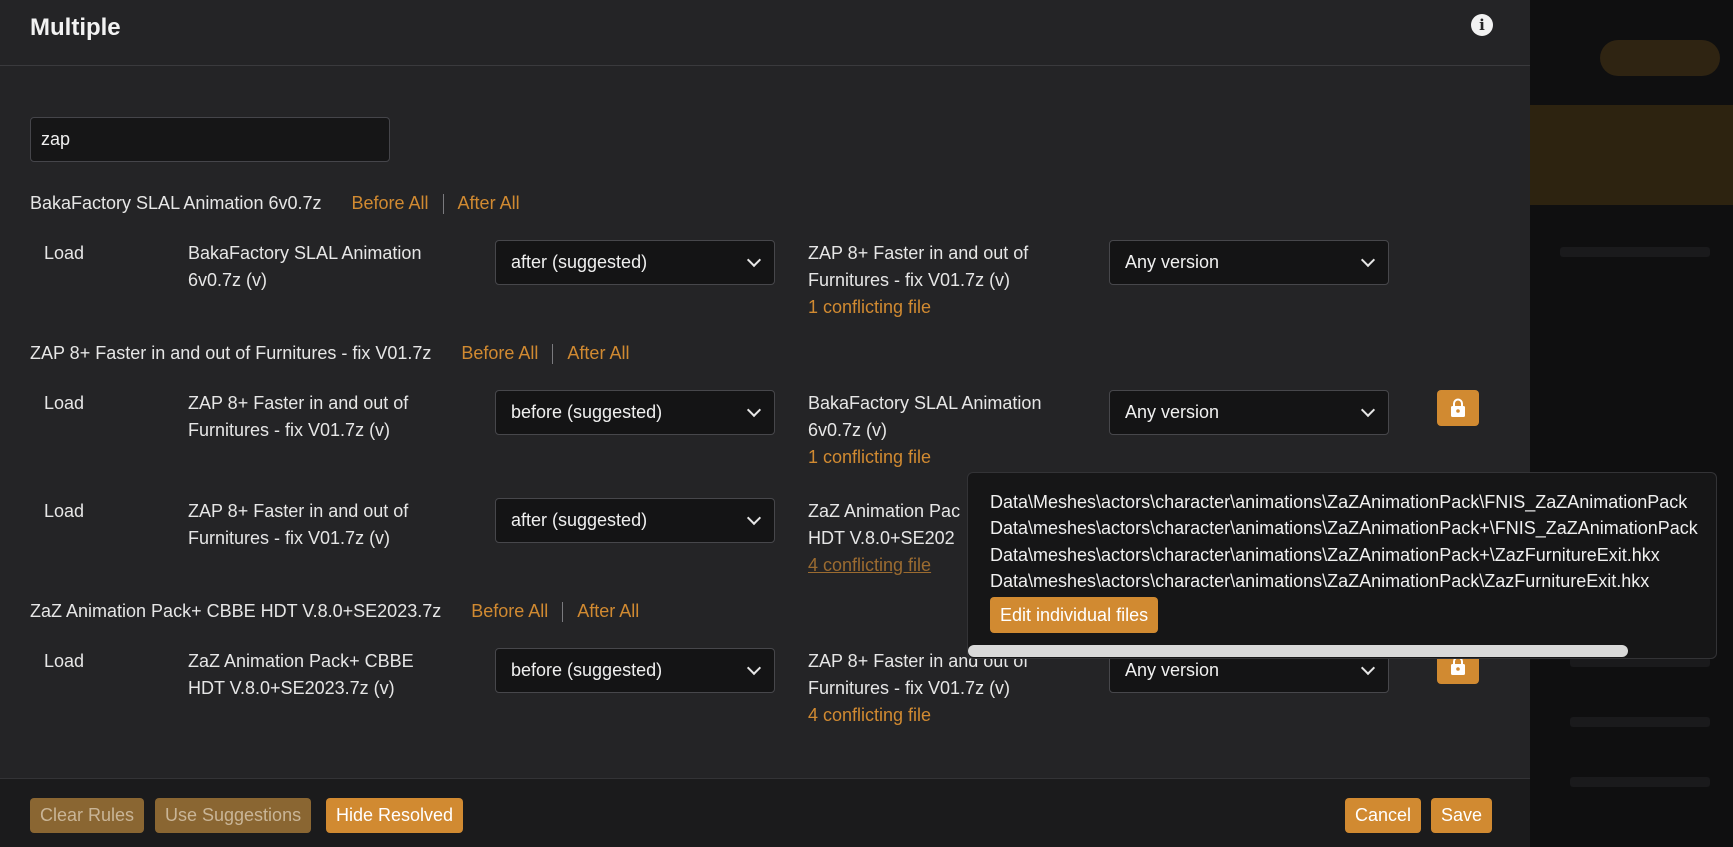 This screenshot has width=1733, height=847. What do you see at coordinates (228, 280) in the screenshot?
I see `rule-source-line: 6v0.7z (v)` at bounding box center [228, 280].